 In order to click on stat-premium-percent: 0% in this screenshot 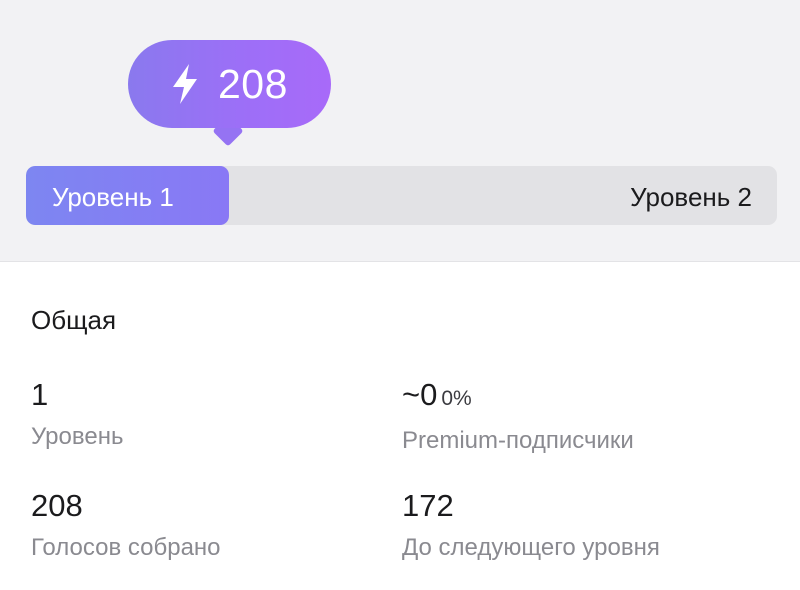, I will do `click(456, 398)`.